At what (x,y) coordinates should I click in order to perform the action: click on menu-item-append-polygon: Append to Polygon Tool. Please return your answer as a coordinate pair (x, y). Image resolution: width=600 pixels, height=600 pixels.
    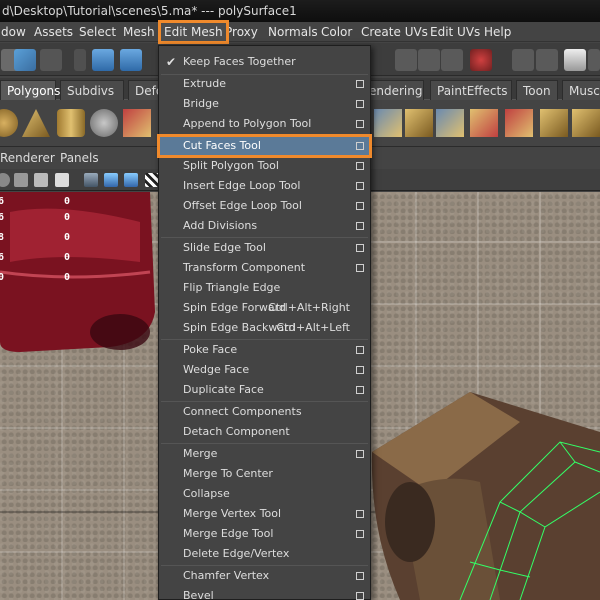
    Looking at the image, I should click on (264, 124).